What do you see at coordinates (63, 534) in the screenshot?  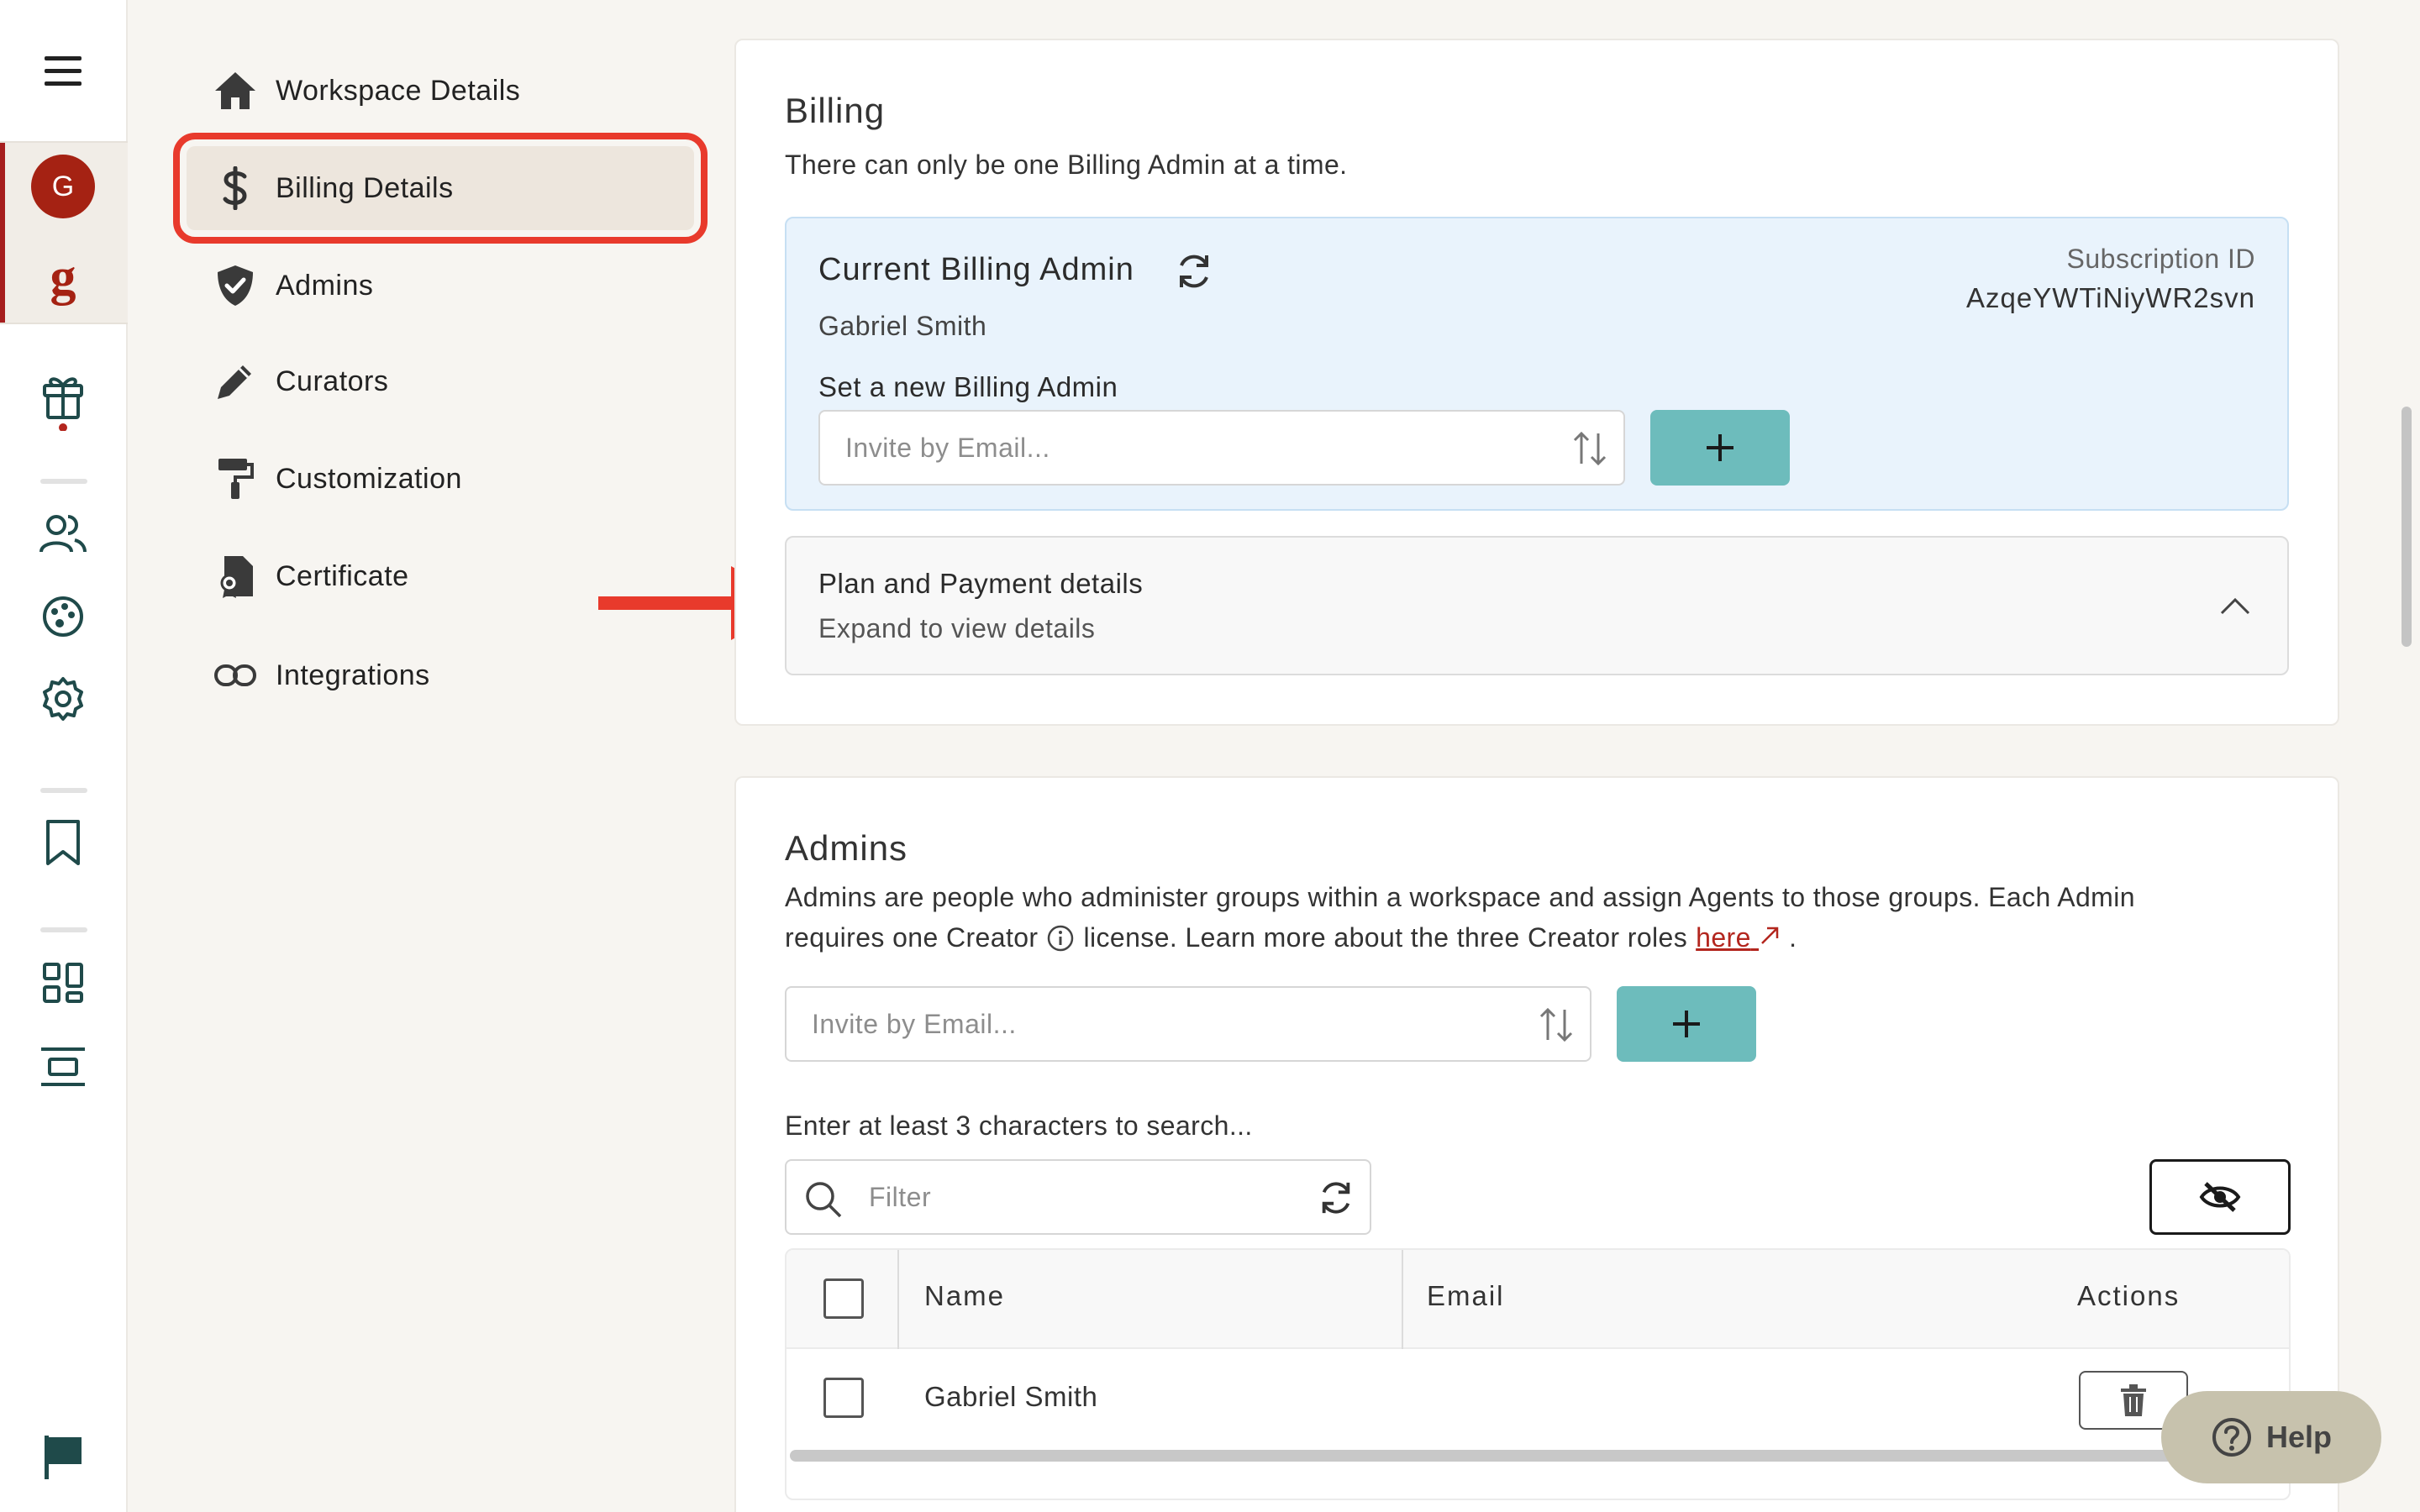 I see `users-icon` at bounding box center [63, 534].